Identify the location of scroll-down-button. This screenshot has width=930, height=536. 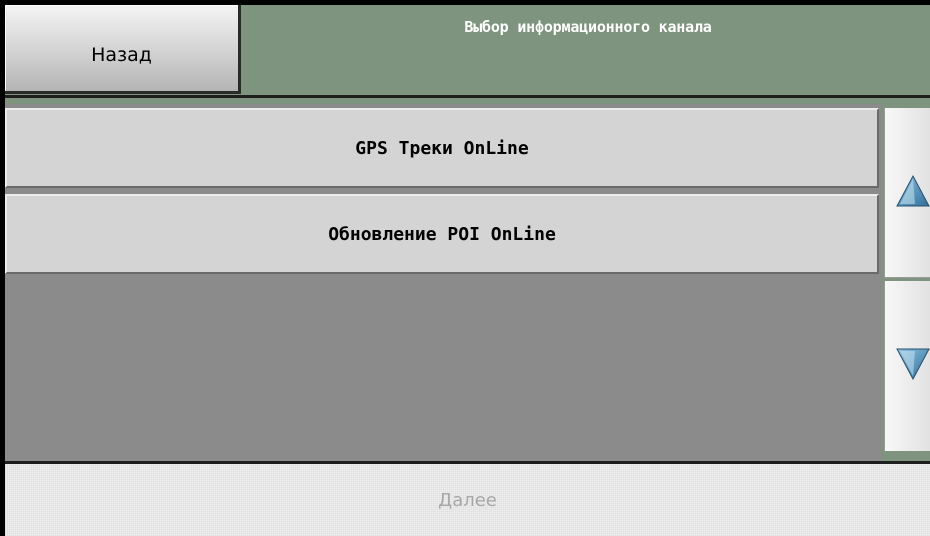
(907, 366).